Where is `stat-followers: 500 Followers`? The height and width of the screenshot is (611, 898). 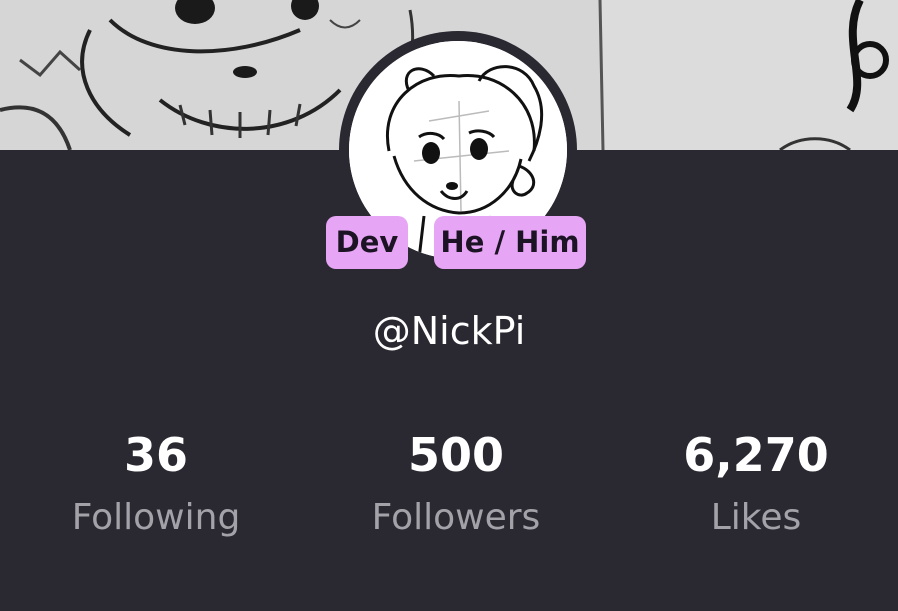
stat-followers: 500 Followers is located at coordinates (456, 483).